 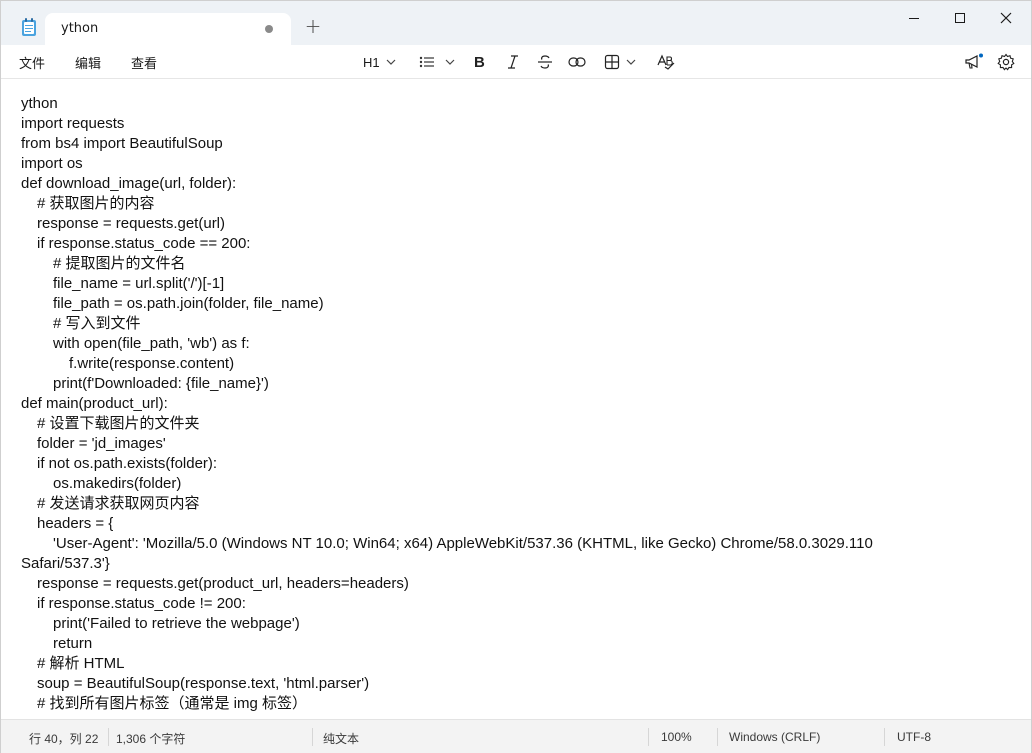 I want to click on bulleted-list-icon, so click(x=426, y=62).